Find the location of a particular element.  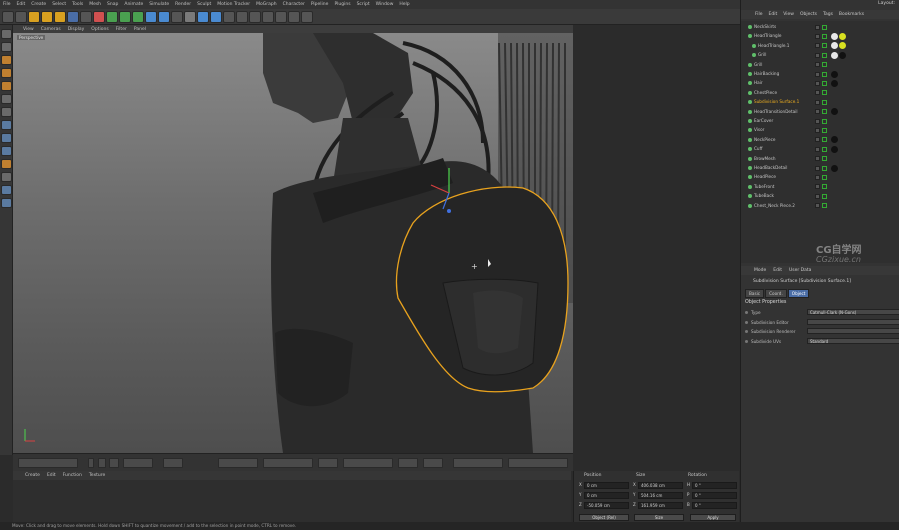

material-manager-area is located at coordinates (292, 501).